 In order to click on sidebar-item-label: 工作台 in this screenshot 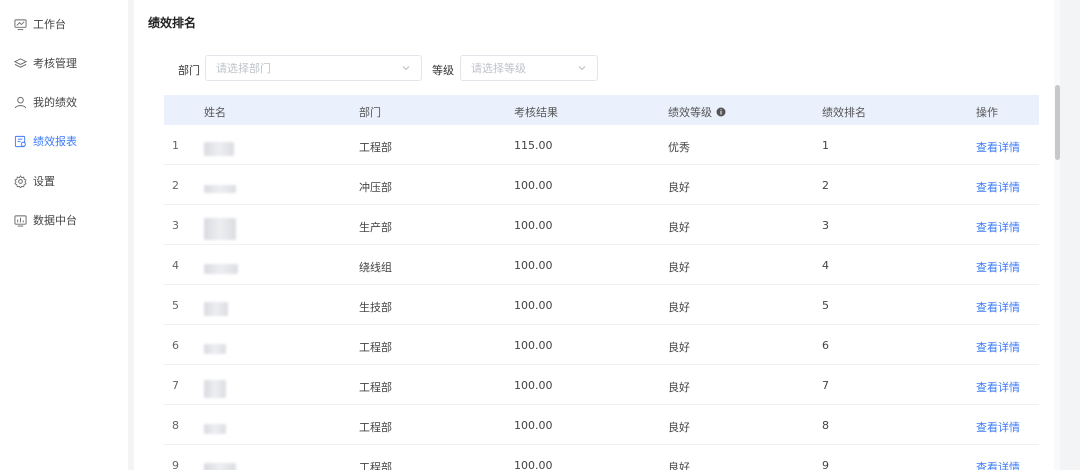, I will do `click(49, 24)`.